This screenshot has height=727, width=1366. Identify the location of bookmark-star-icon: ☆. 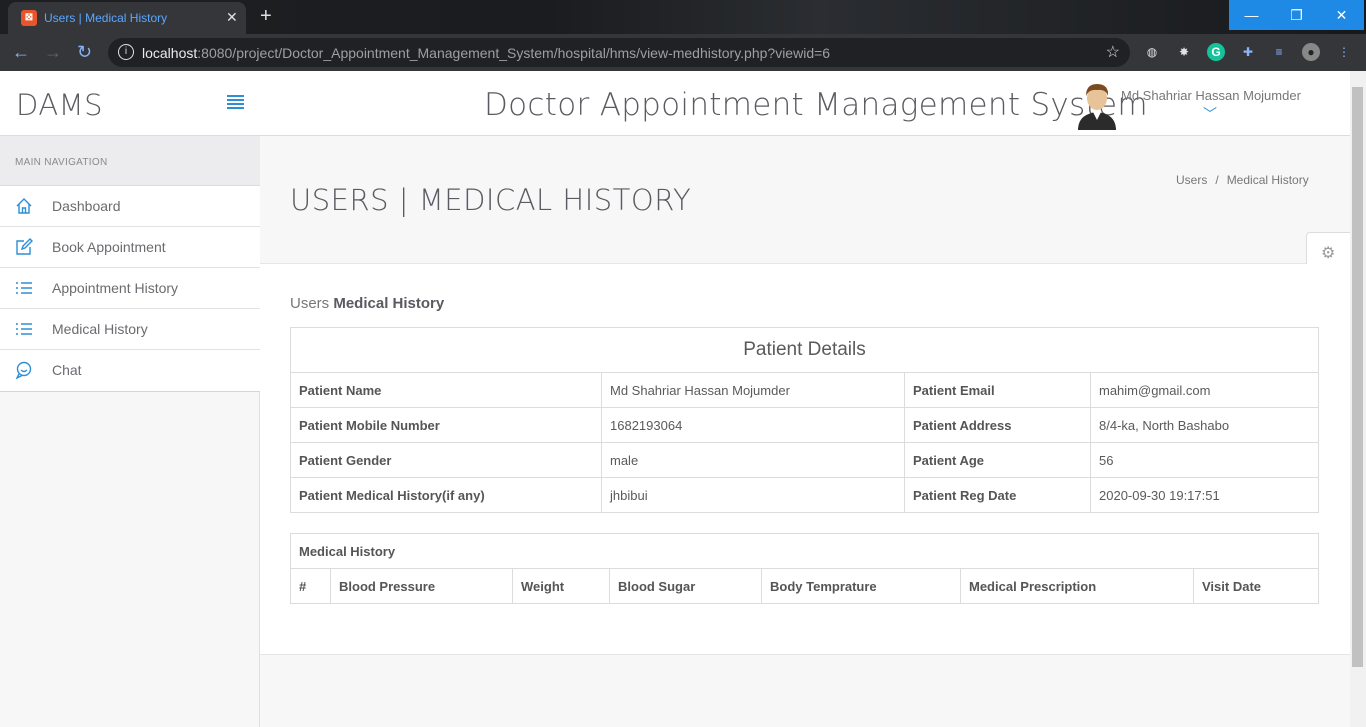
(1113, 52).